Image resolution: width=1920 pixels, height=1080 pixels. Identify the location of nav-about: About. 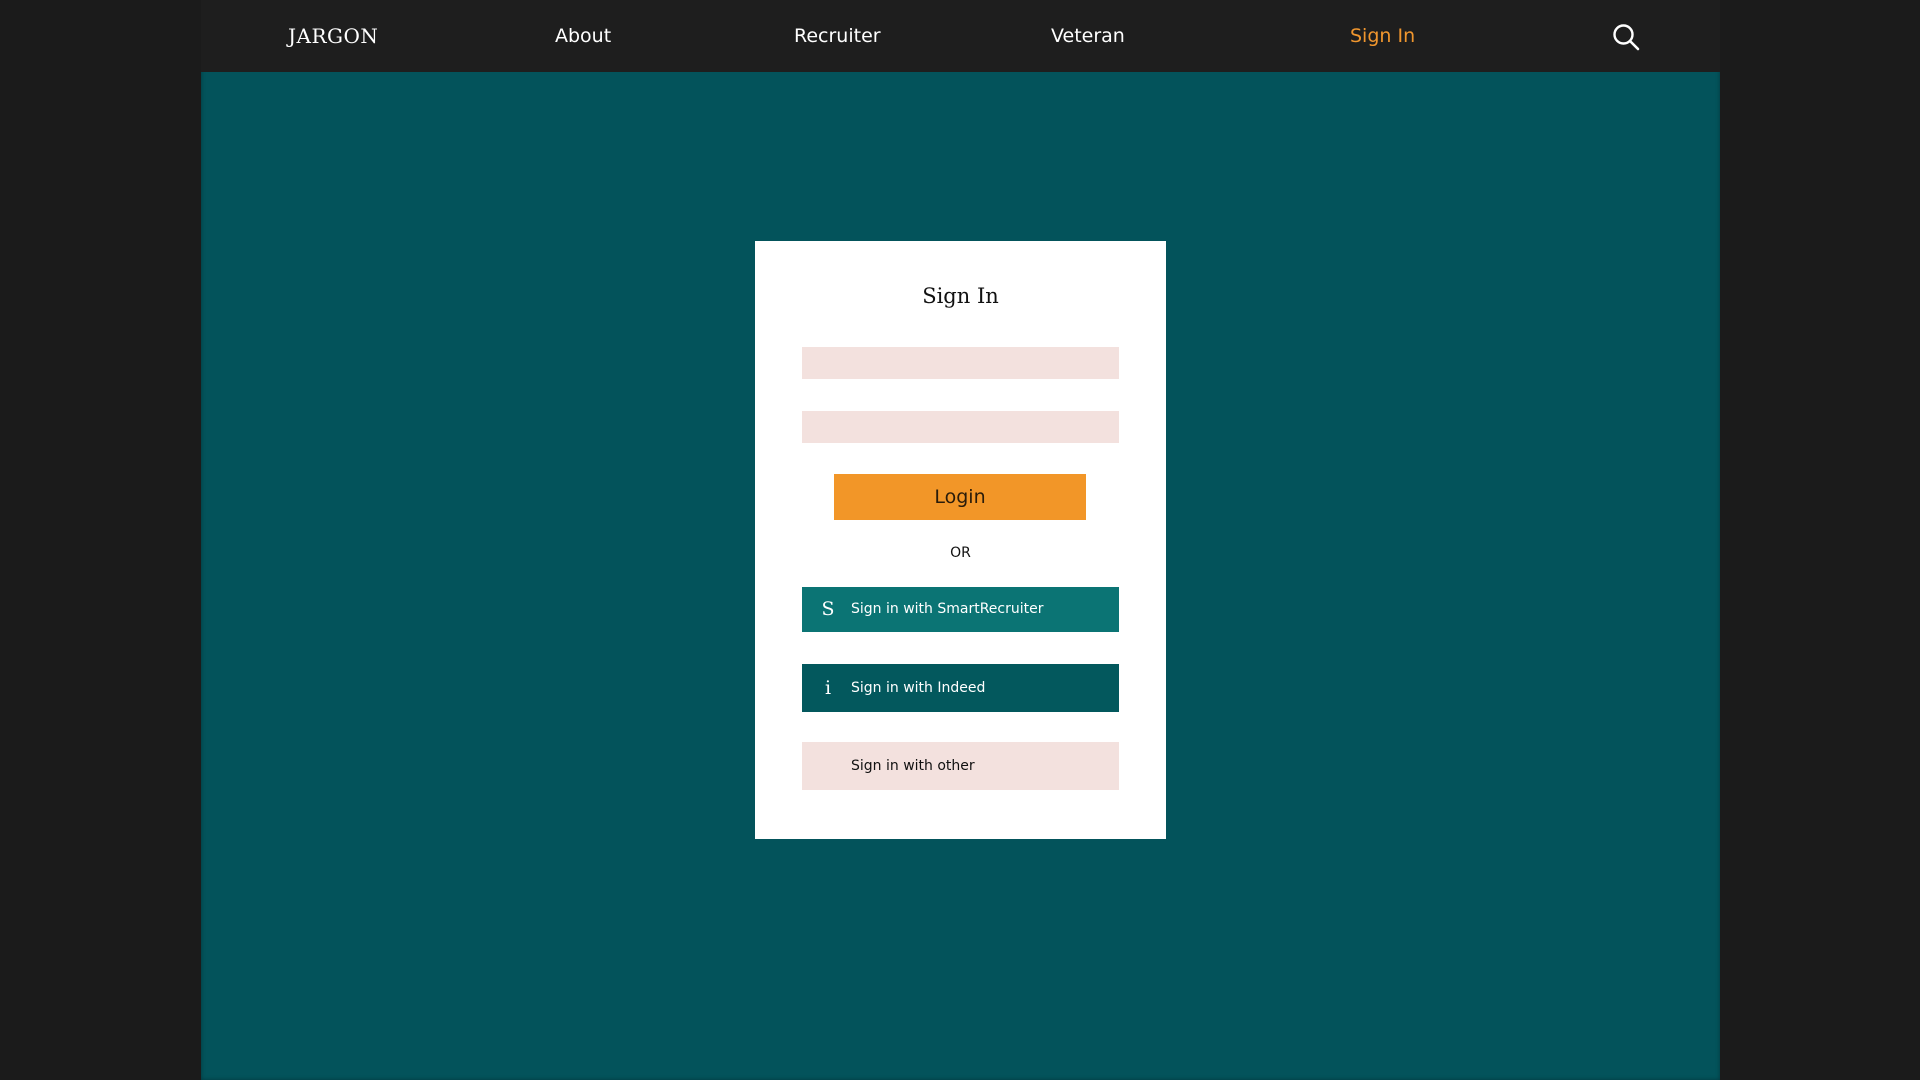
(583, 36).